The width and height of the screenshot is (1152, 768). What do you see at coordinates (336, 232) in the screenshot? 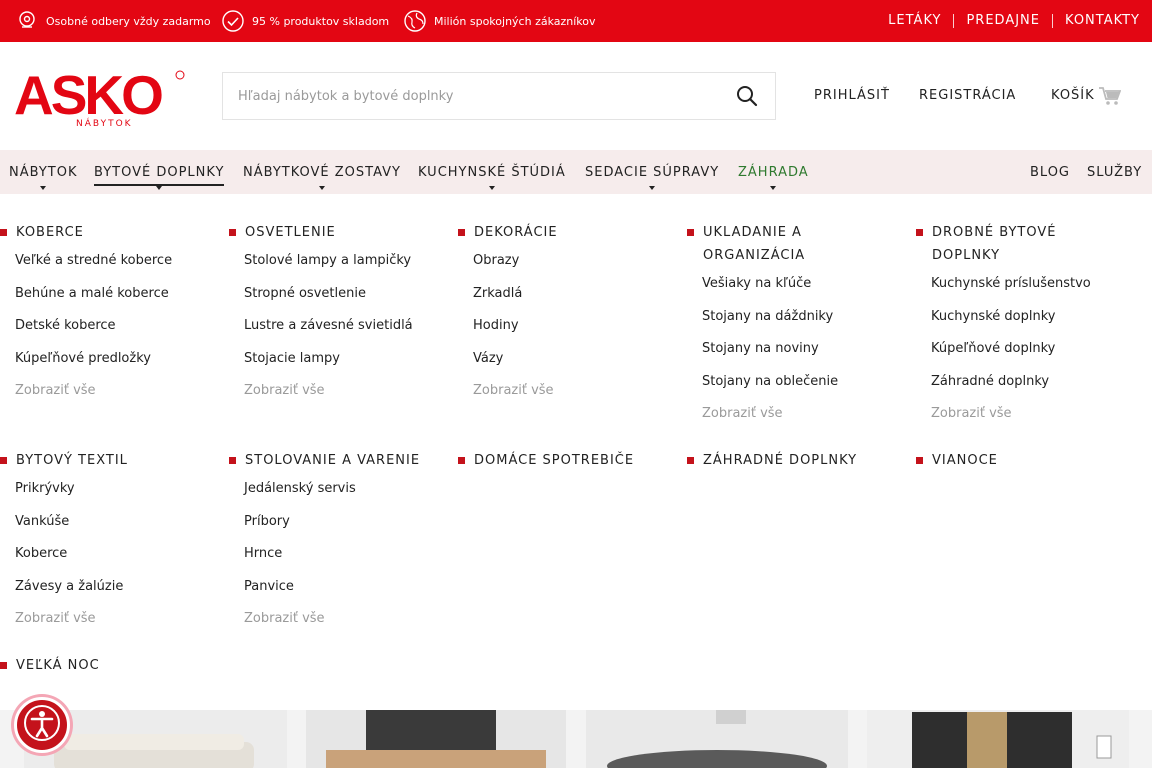
I see `menu-category-heading: OSVETLENIE` at bounding box center [336, 232].